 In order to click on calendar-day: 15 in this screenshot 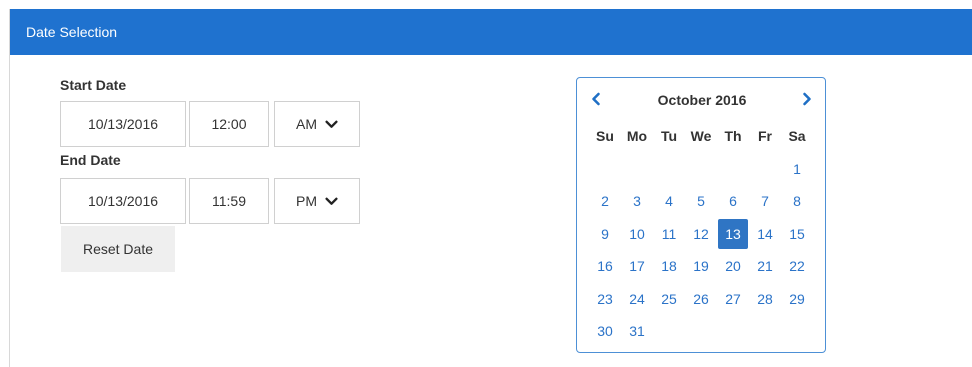, I will do `click(797, 234)`.